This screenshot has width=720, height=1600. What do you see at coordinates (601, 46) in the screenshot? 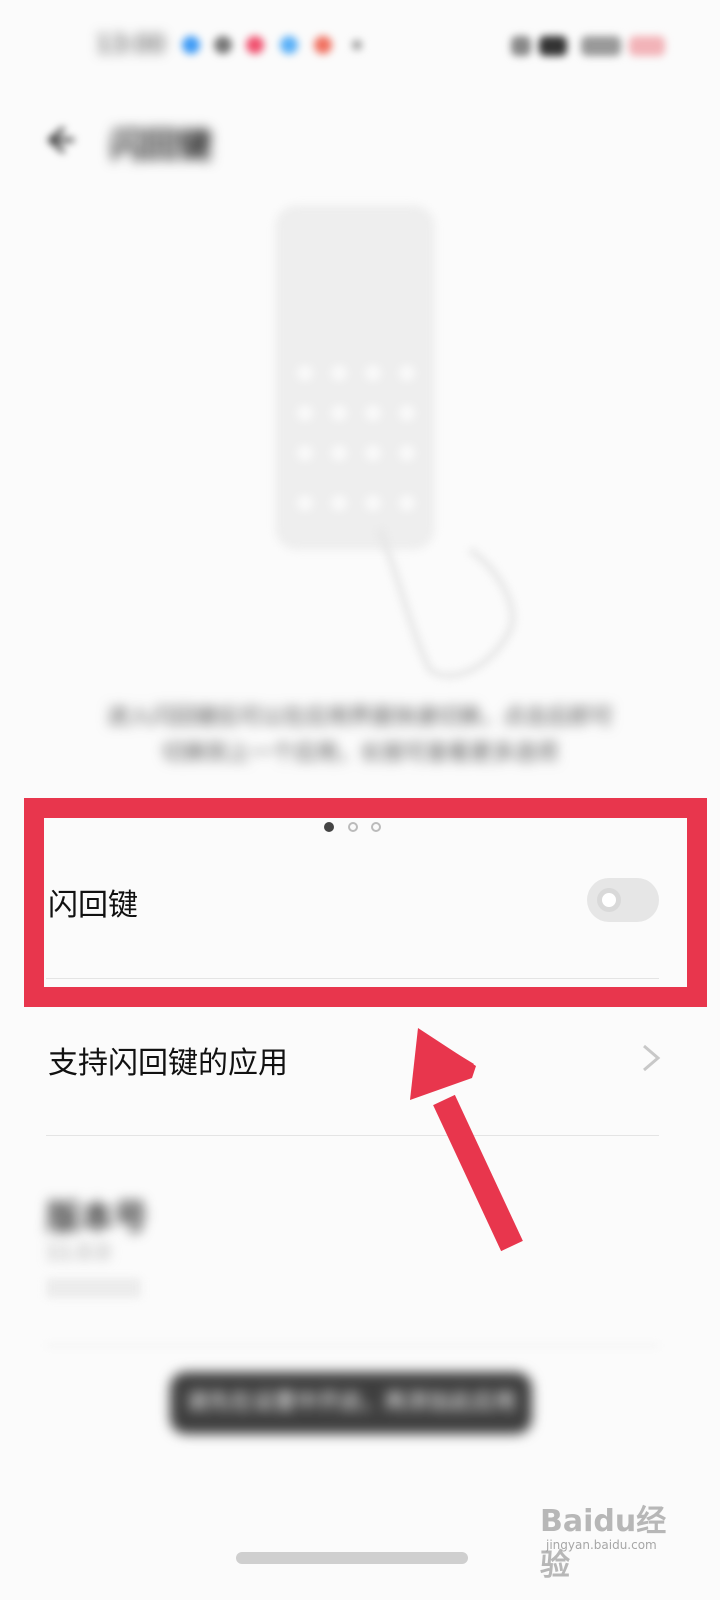
I see `network-icon` at bounding box center [601, 46].